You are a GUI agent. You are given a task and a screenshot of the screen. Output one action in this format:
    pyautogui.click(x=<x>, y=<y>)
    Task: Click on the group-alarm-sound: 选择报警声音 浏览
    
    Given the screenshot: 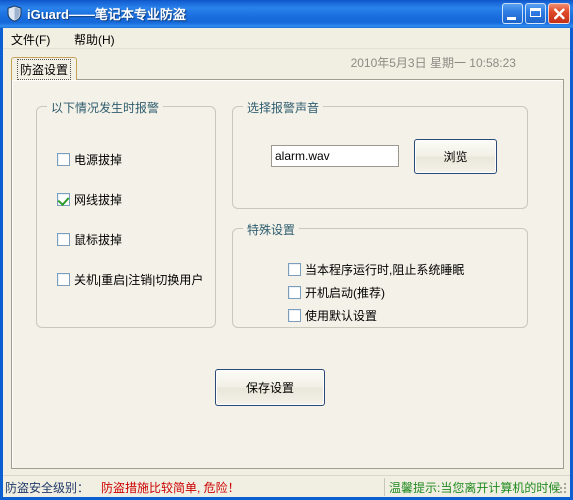 What is the action you would take?
    pyautogui.click(x=380, y=154)
    